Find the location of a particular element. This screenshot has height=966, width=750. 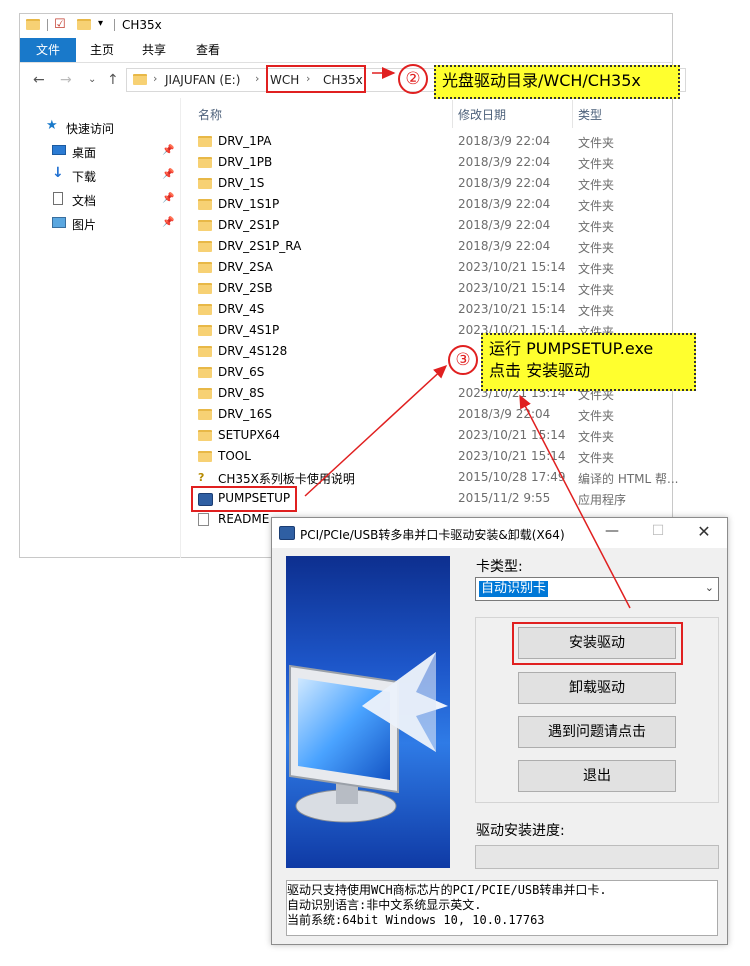

file-name: DRV_6S is located at coordinates (241, 372).